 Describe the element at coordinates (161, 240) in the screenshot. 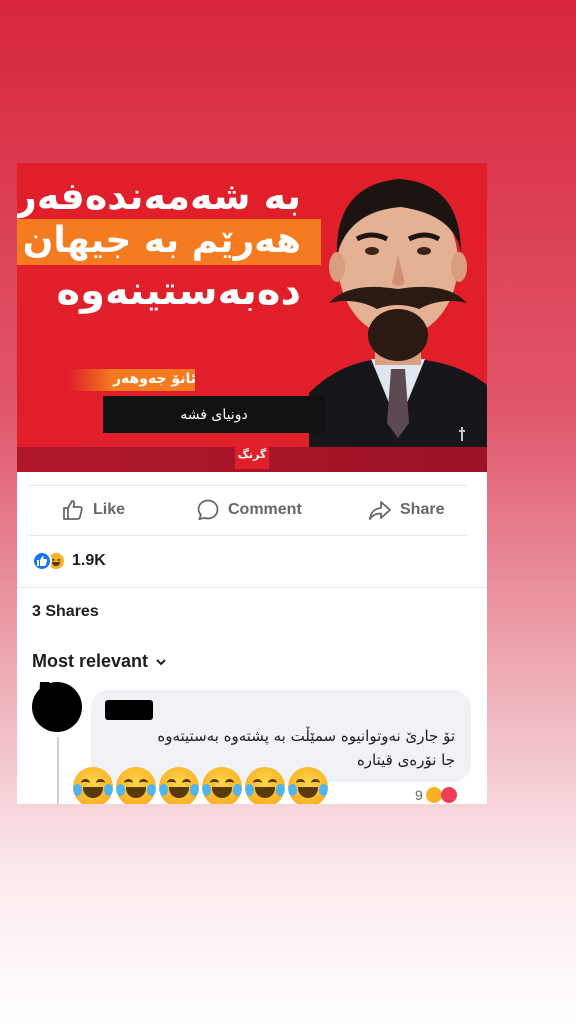

I see `headline-line-2: هەرێم بە جیهان` at that location.